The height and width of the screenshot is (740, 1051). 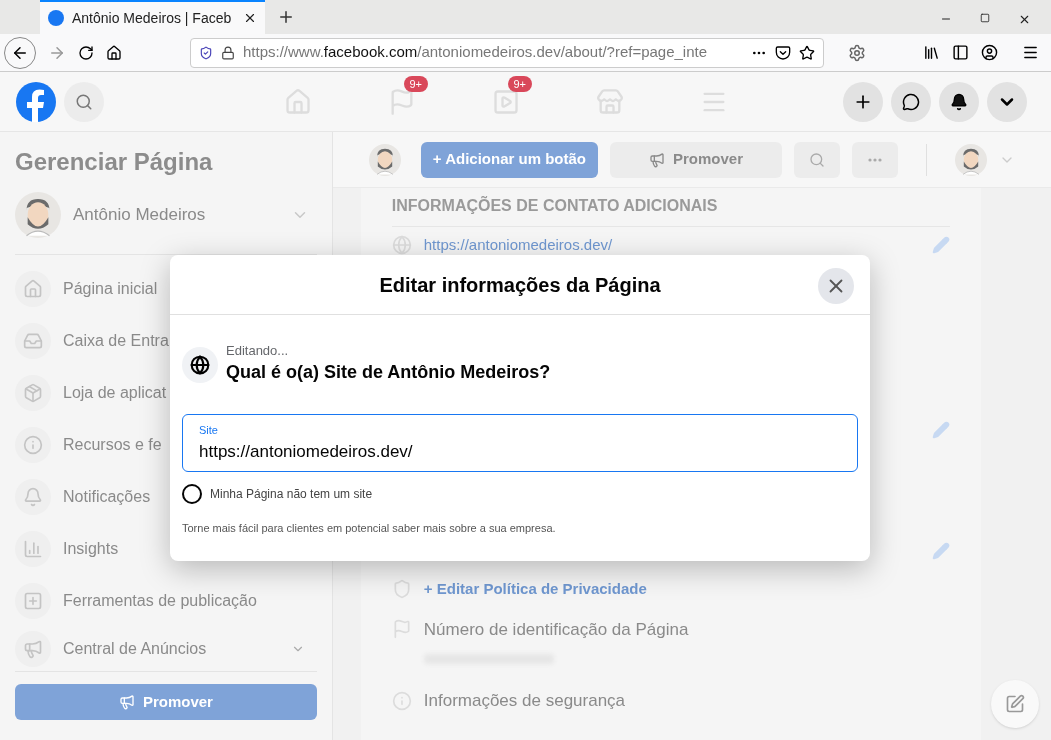 I want to click on hint-text: Torne mais fácil para clientes em potencial saber mais sobre a sua empresa., so click(x=369, y=528).